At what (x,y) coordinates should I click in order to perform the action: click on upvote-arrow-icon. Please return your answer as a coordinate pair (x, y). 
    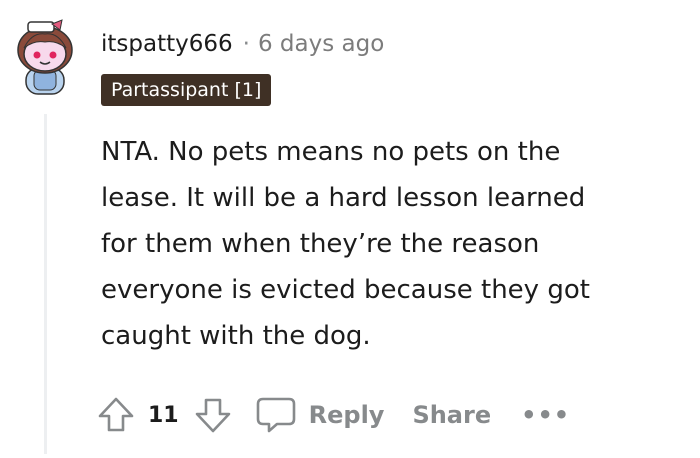
    Looking at the image, I should click on (116, 414).